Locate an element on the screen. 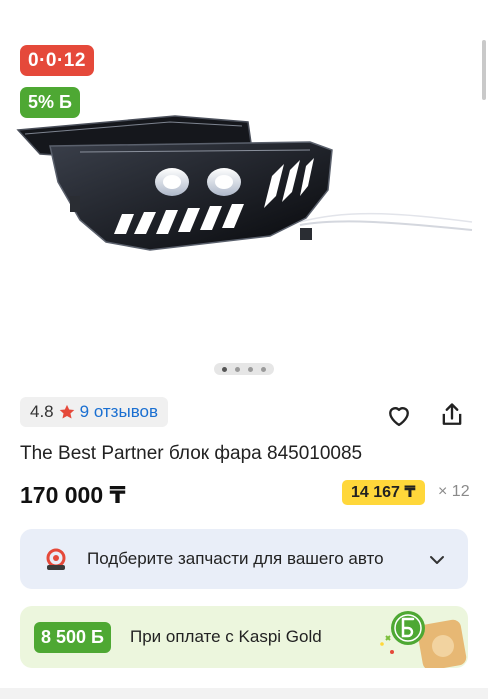 Image resolution: width=488 pixels, height=699 pixels. scrollbar is located at coordinates (484, 70).